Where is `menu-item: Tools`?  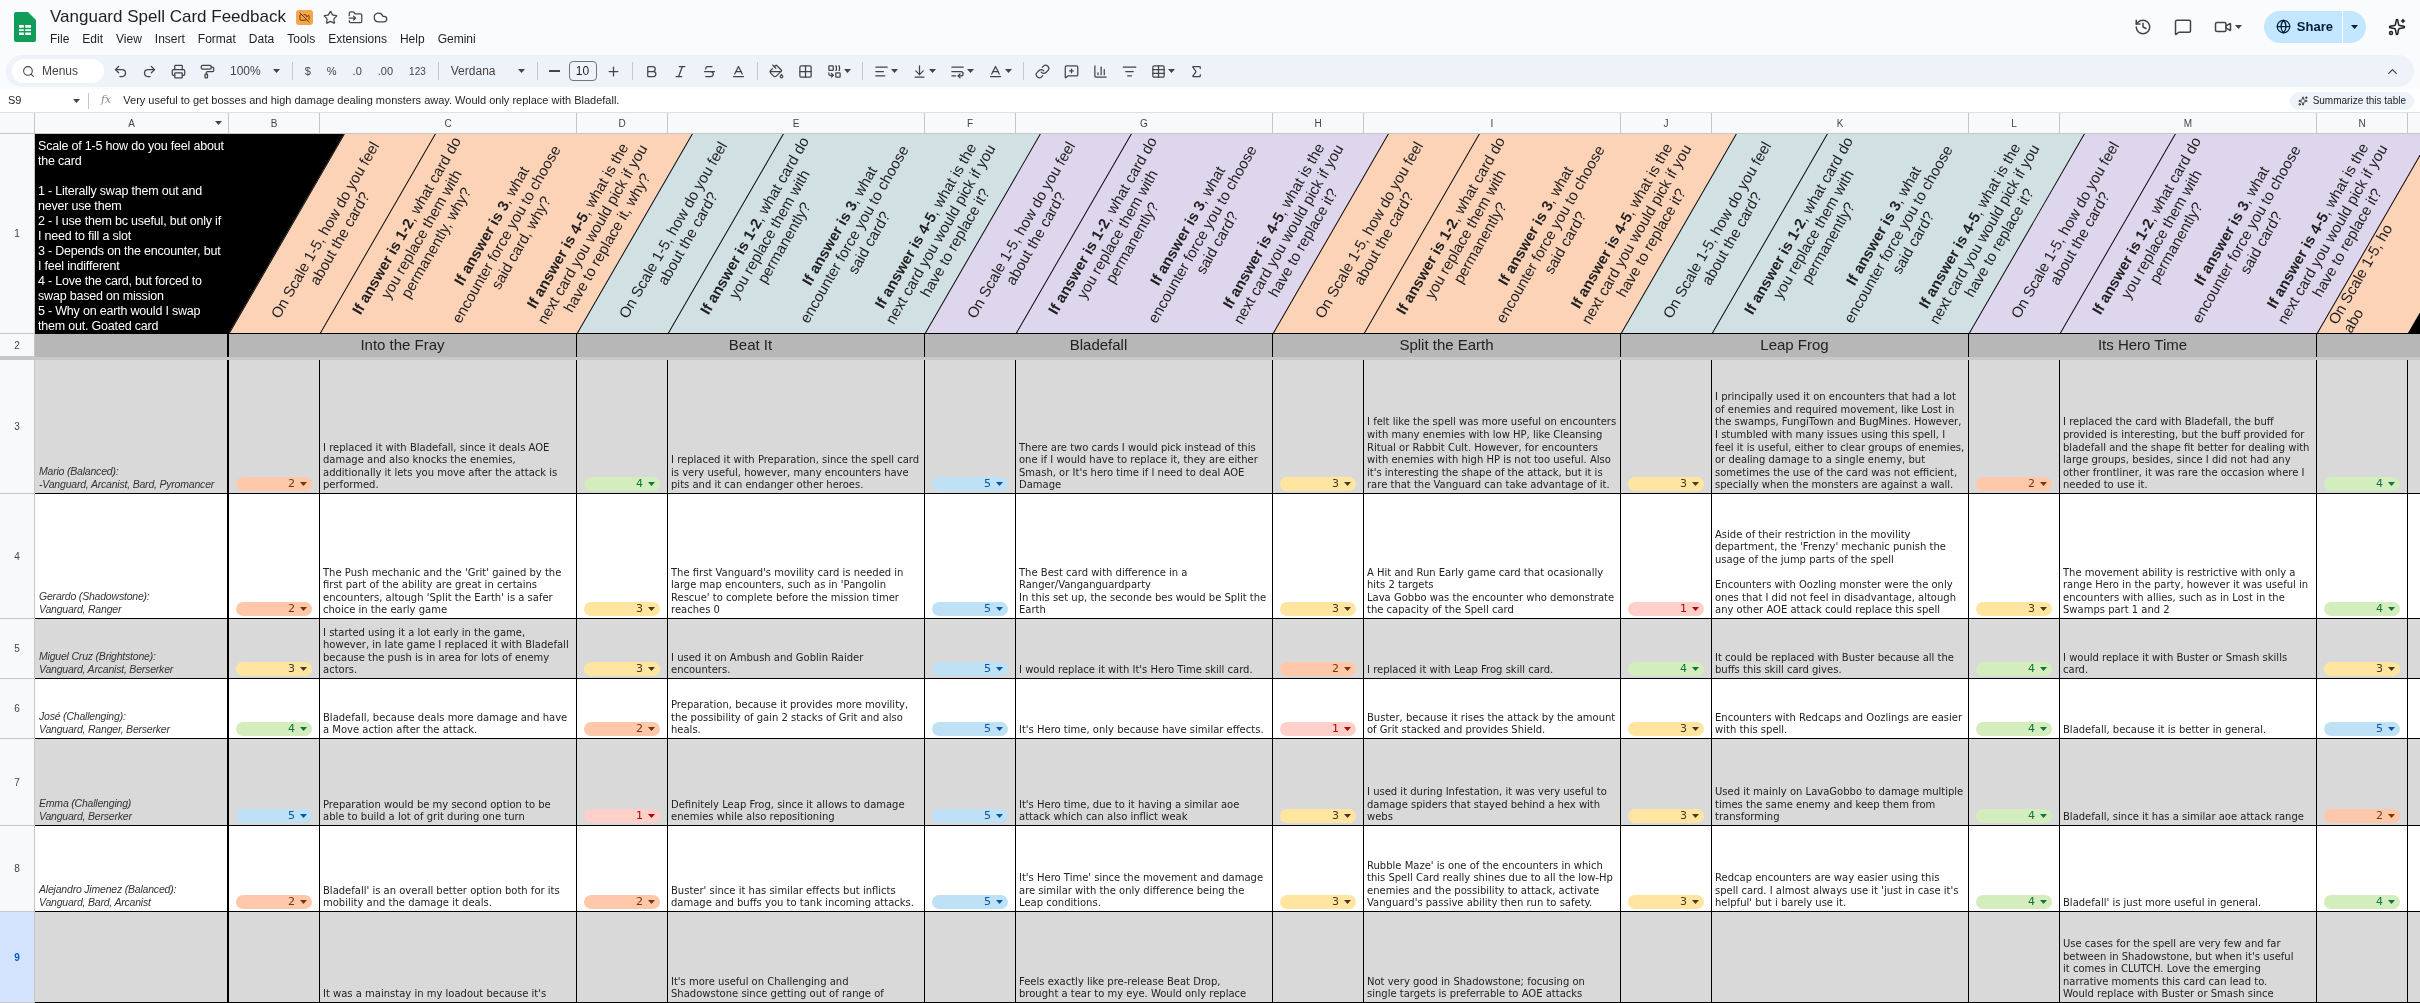 menu-item: Tools is located at coordinates (301, 39).